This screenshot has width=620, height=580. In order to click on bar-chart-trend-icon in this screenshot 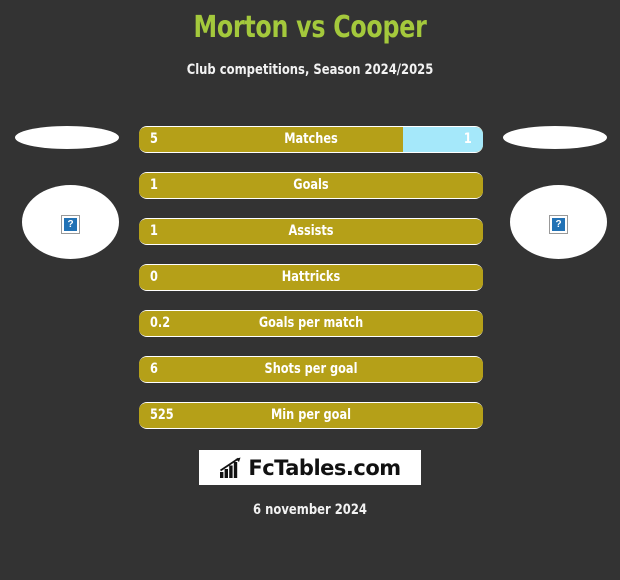, I will do `click(230, 467)`.